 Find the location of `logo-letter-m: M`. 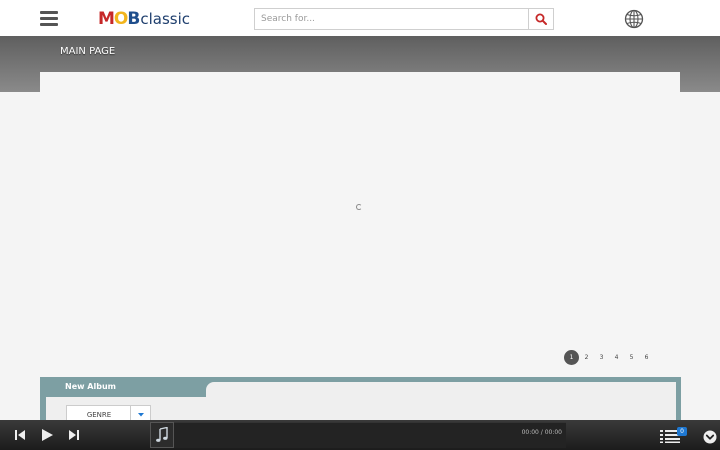

logo-letter-m: M is located at coordinates (106, 19).